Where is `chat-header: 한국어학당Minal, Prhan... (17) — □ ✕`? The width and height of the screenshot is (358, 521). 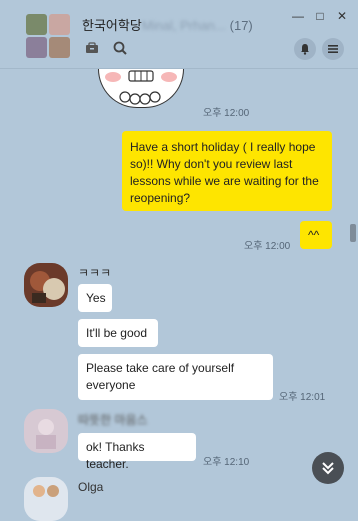 chat-header: 한국어학당Minal, Prhan... (17) — □ ✕ is located at coordinates (179, 34).